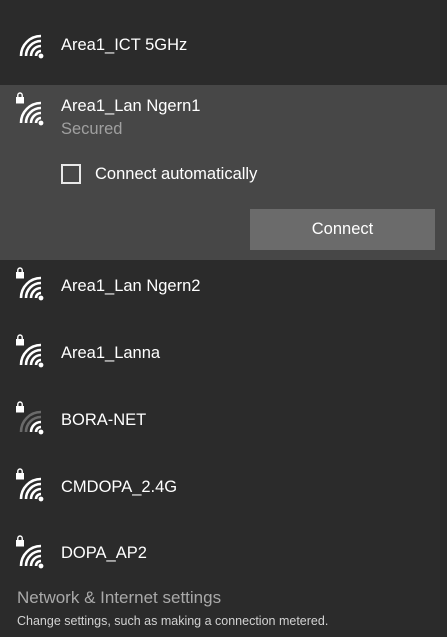  What do you see at coordinates (223, 554) in the screenshot?
I see `network-item-dopa-ap2: DOPA_AP2` at bounding box center [223, 554].